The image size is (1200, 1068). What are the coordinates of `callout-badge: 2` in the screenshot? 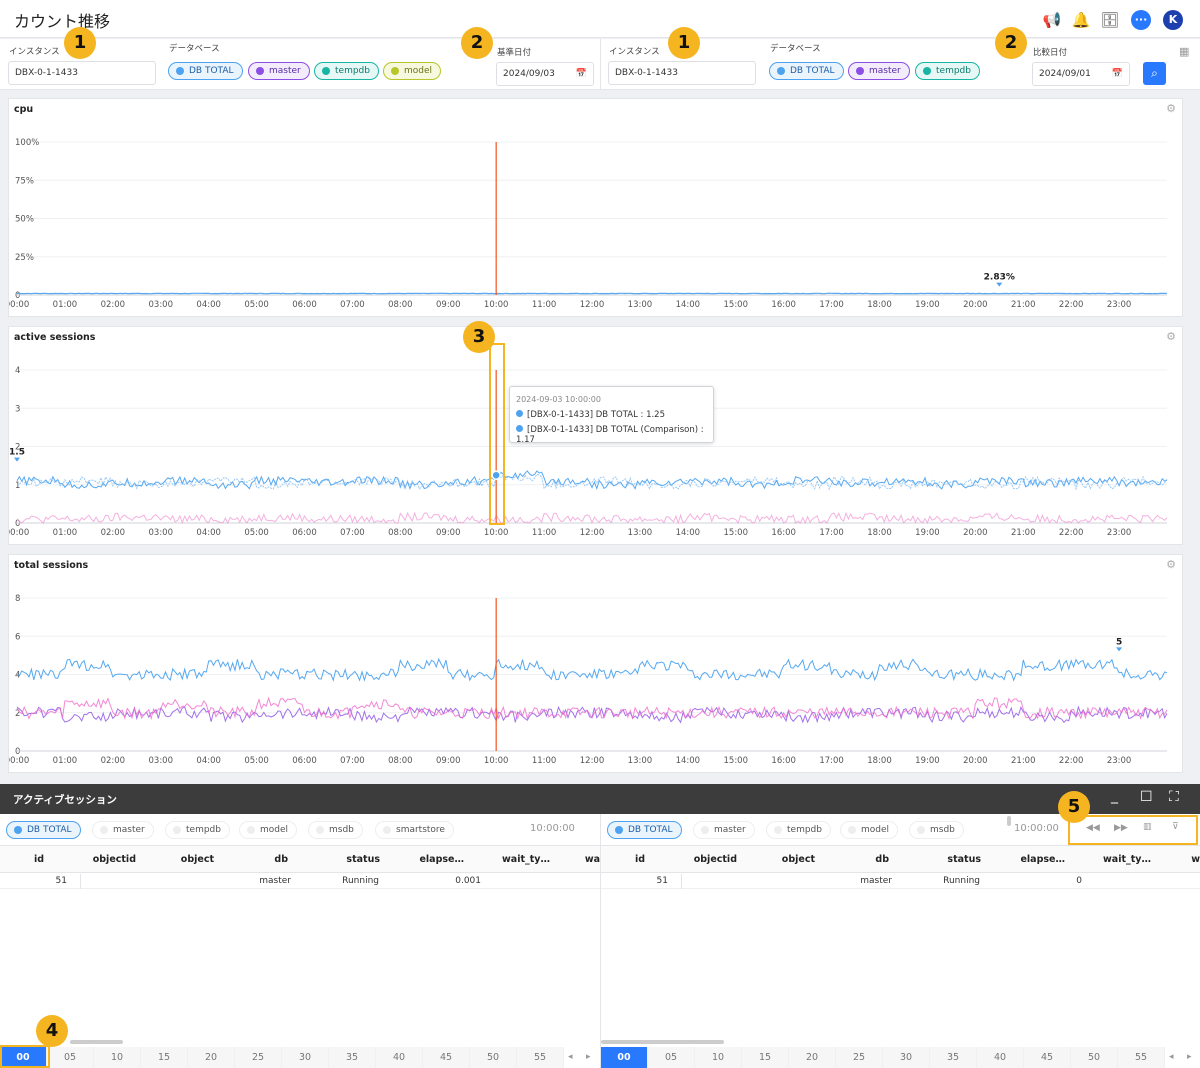 It's located at (477, 43).